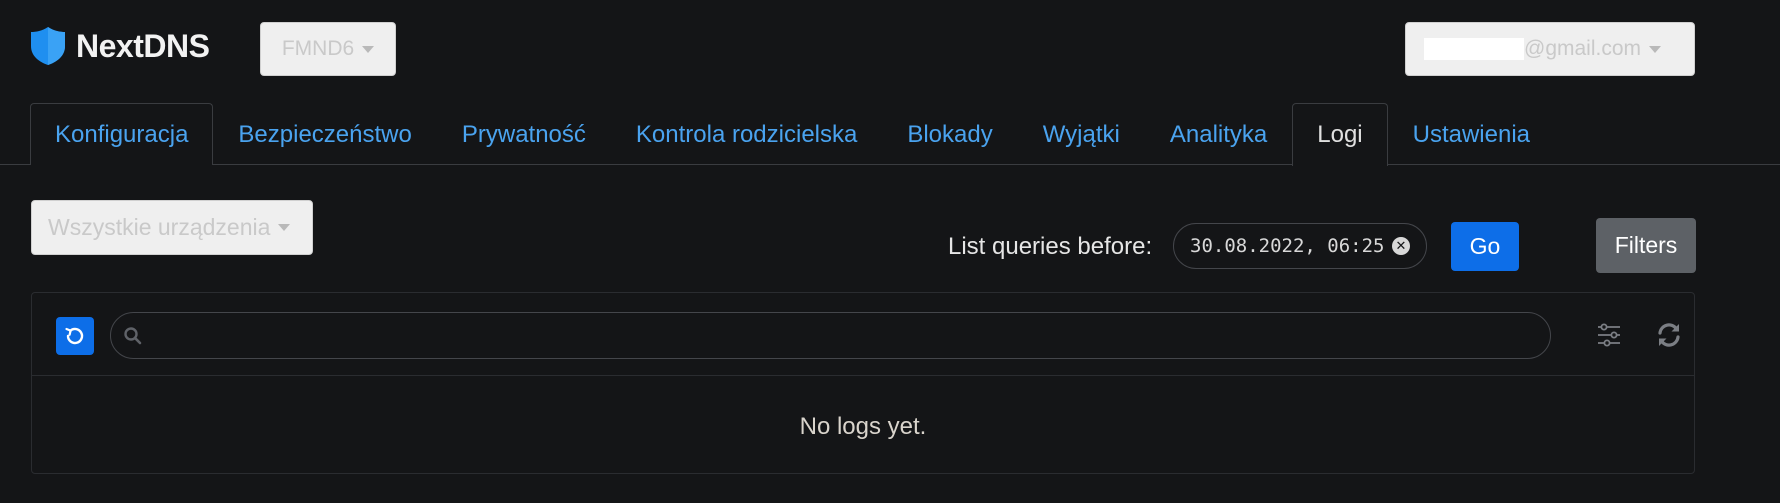 Image resolution: width=1780 pixels, height=503 pixels. I want to click on date-time-input: 30.08.2022, 06:25 ✕, so click(1300, 246).